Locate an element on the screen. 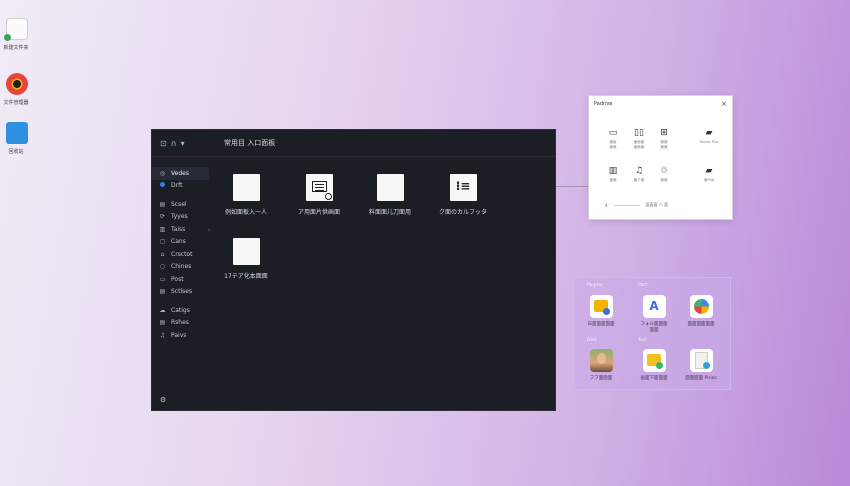 The height and width of the screenshot is (486, 850). app-store-icon is located at coordinates (654, 306).